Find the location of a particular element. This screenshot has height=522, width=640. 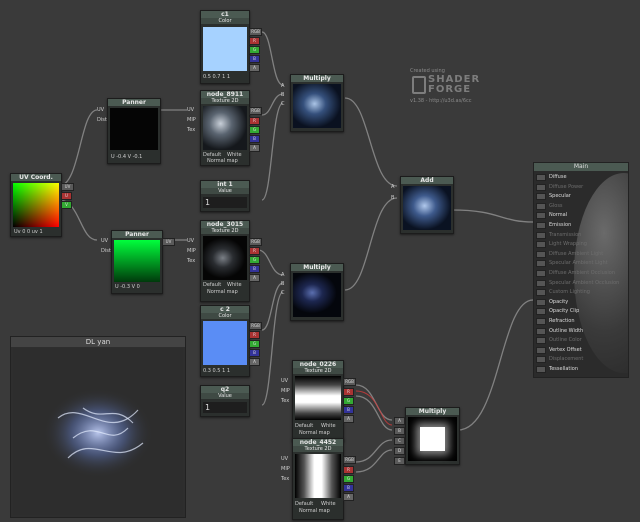

main-input-15: Refraction is located at coordinates (580, 321).